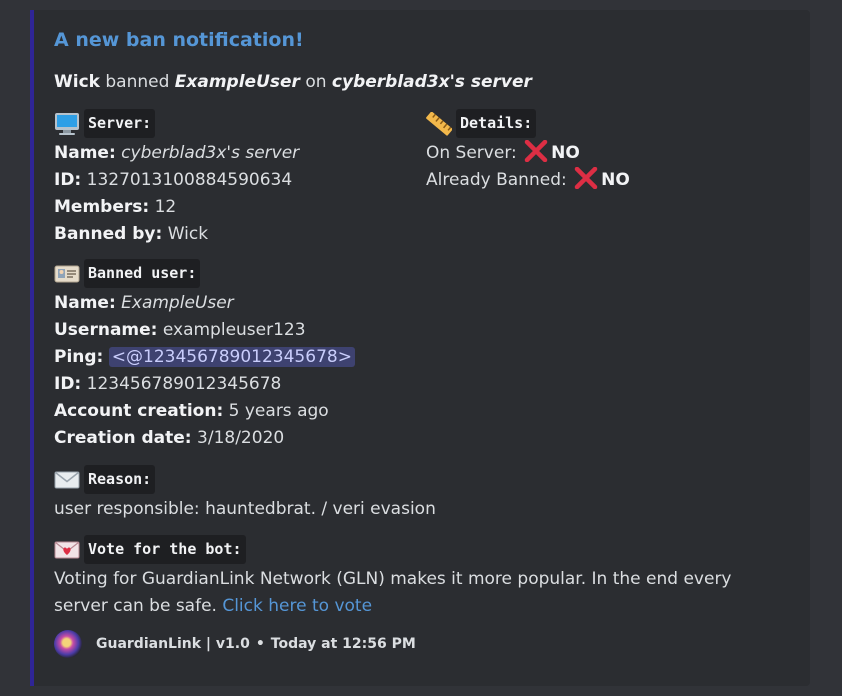 The height and width of the screenshot is (696, 842). Describe the element at coordinates (165, 207) in the screenshot. I see `server-members-value: 12` at that location.